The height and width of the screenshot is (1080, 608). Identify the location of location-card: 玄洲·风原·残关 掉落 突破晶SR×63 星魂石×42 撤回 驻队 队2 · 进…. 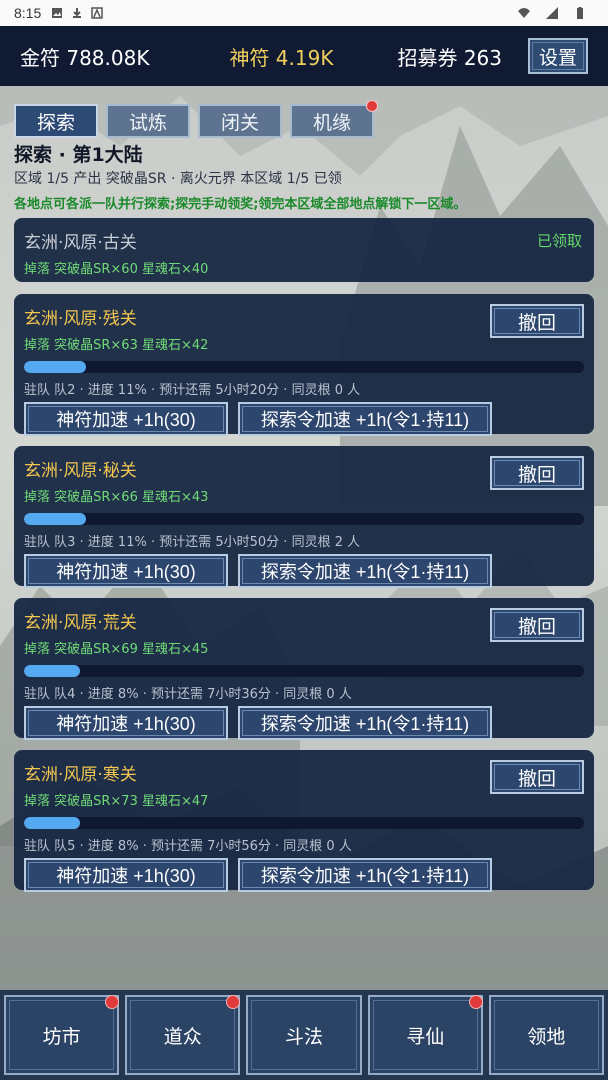
(304, 365).